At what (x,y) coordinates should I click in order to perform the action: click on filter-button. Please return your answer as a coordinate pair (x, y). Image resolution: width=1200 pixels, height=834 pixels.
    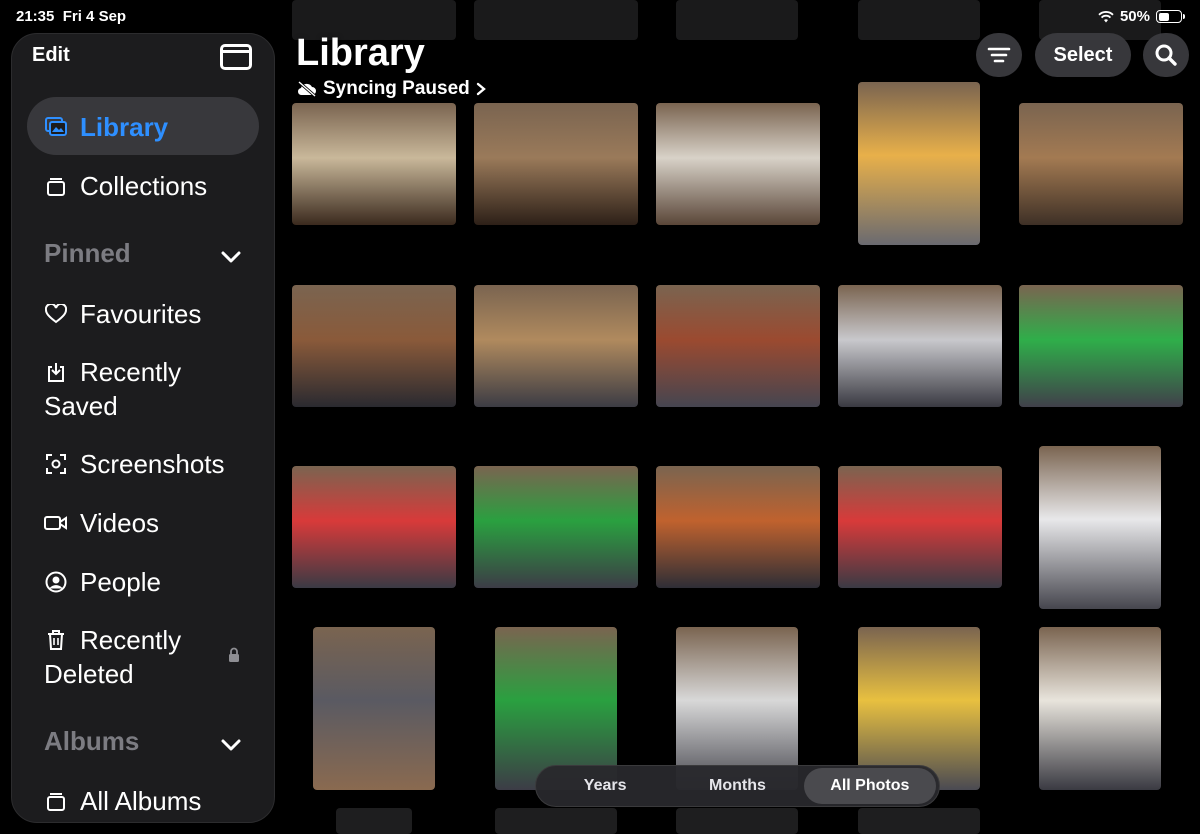
    Looking at the image, I should click on (999, 55).